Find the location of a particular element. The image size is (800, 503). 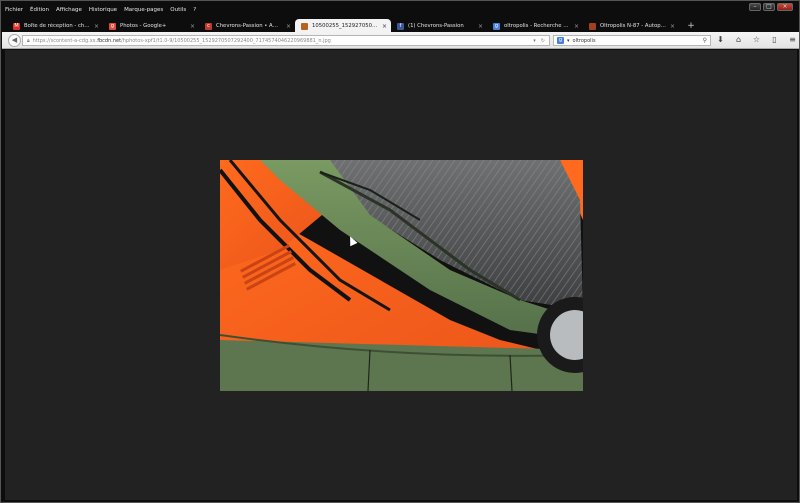

tab-1: g Photos - Google+ × is located at coordinates (151, 26).